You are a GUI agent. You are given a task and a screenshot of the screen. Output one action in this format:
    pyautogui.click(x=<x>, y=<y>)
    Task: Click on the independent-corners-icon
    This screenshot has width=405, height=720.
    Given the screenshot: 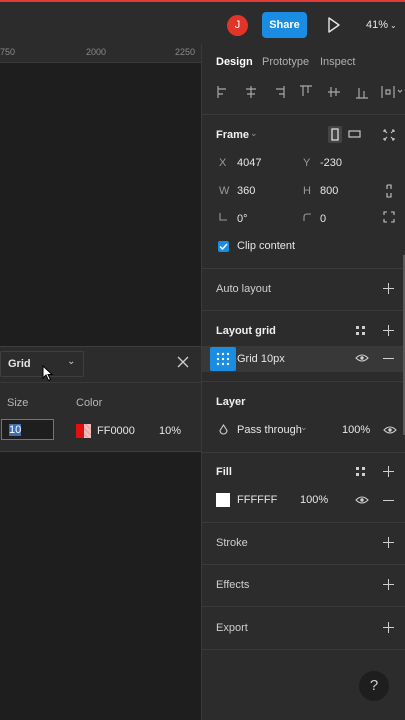 What is the action you would take?
    pyautogui.click(x=389, y=217)
    